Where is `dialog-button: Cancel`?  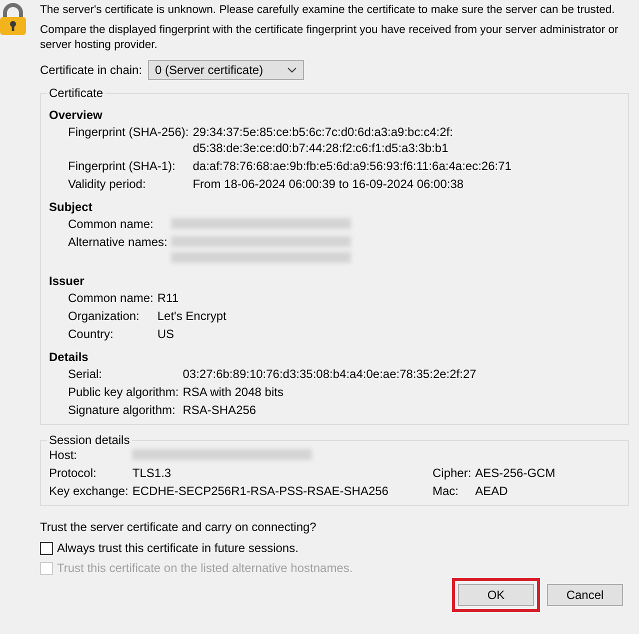
dialog-button: Cancel is located at coordinates (585, 595).